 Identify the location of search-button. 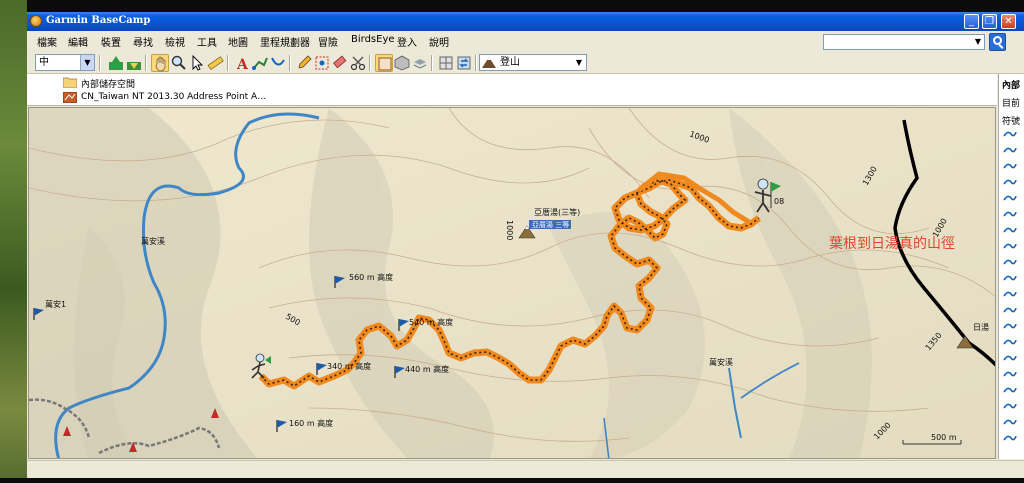
(997, 42).